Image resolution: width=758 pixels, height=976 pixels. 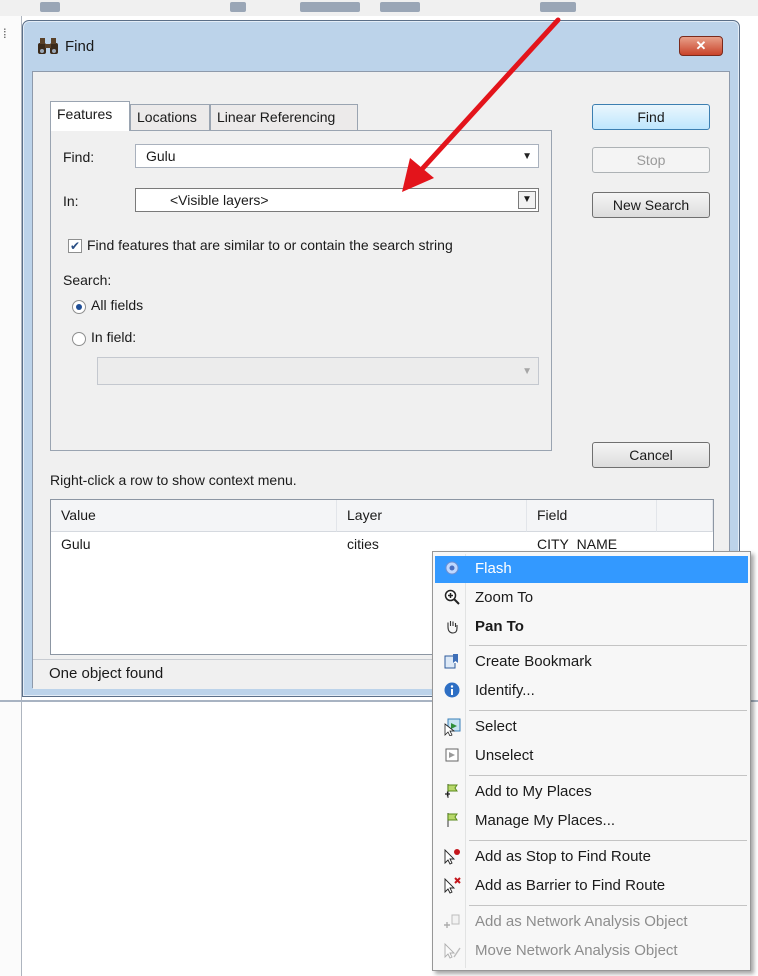 What do you see at coordinates (79, 307) in the screenshot?
I see `all-fields-radio` at bounding box center [79, 307].